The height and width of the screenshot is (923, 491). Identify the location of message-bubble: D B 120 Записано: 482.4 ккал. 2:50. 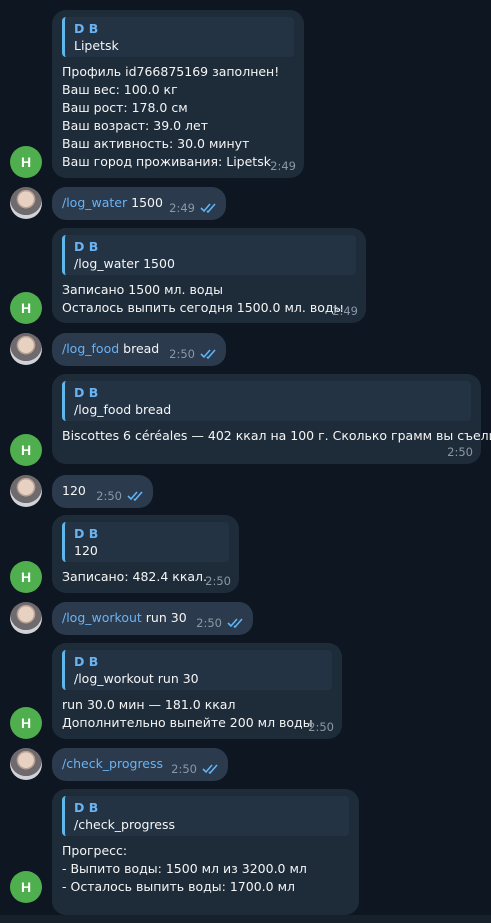
(145, 554).